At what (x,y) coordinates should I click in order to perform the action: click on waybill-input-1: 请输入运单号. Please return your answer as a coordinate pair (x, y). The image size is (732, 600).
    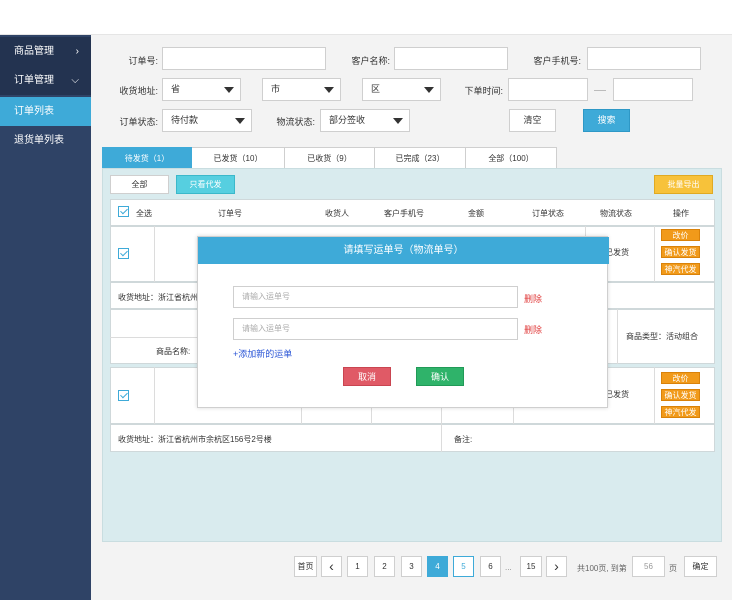
    Looking at the image, I should click on (375, 297).